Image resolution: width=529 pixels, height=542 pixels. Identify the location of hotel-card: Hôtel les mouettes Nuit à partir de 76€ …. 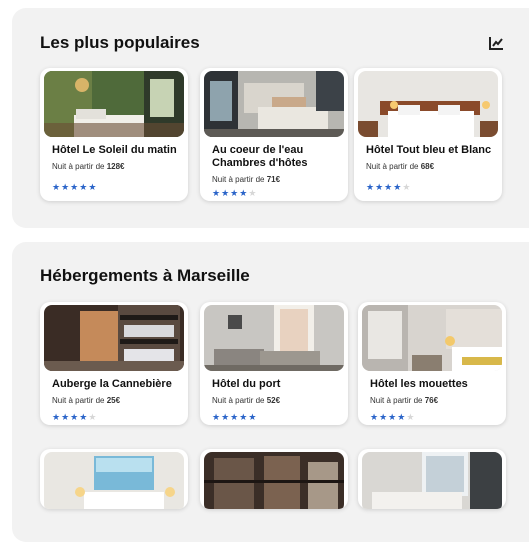
(432, 363).